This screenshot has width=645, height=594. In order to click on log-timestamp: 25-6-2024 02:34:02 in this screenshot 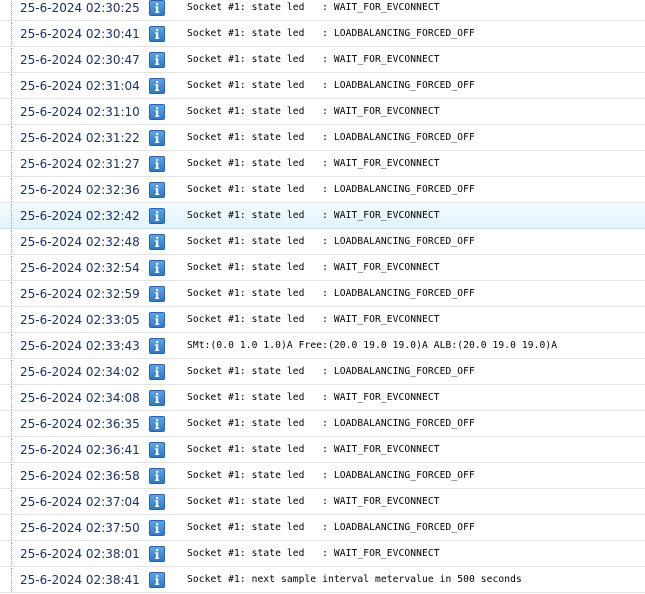, I will do `click(80, 372)`.